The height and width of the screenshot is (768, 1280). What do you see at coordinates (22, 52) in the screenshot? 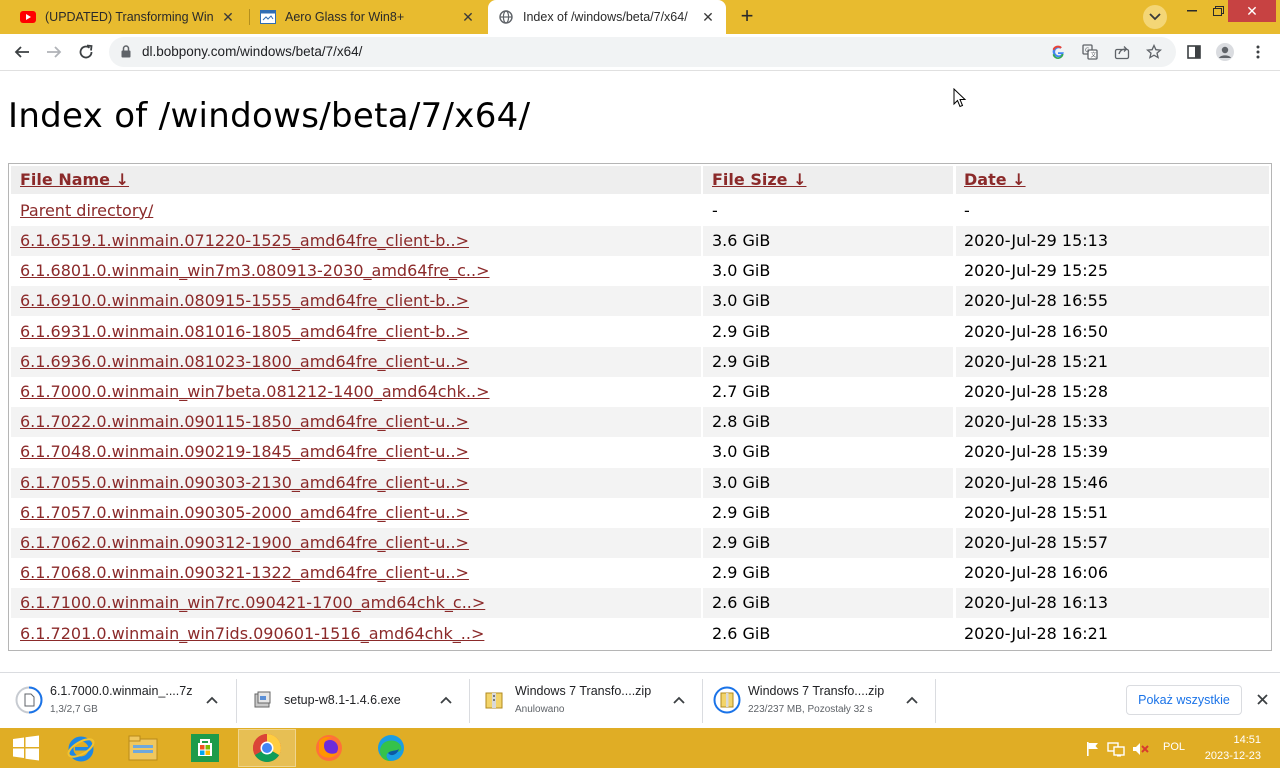
I see `back-button` at bounding box center [22, 52].